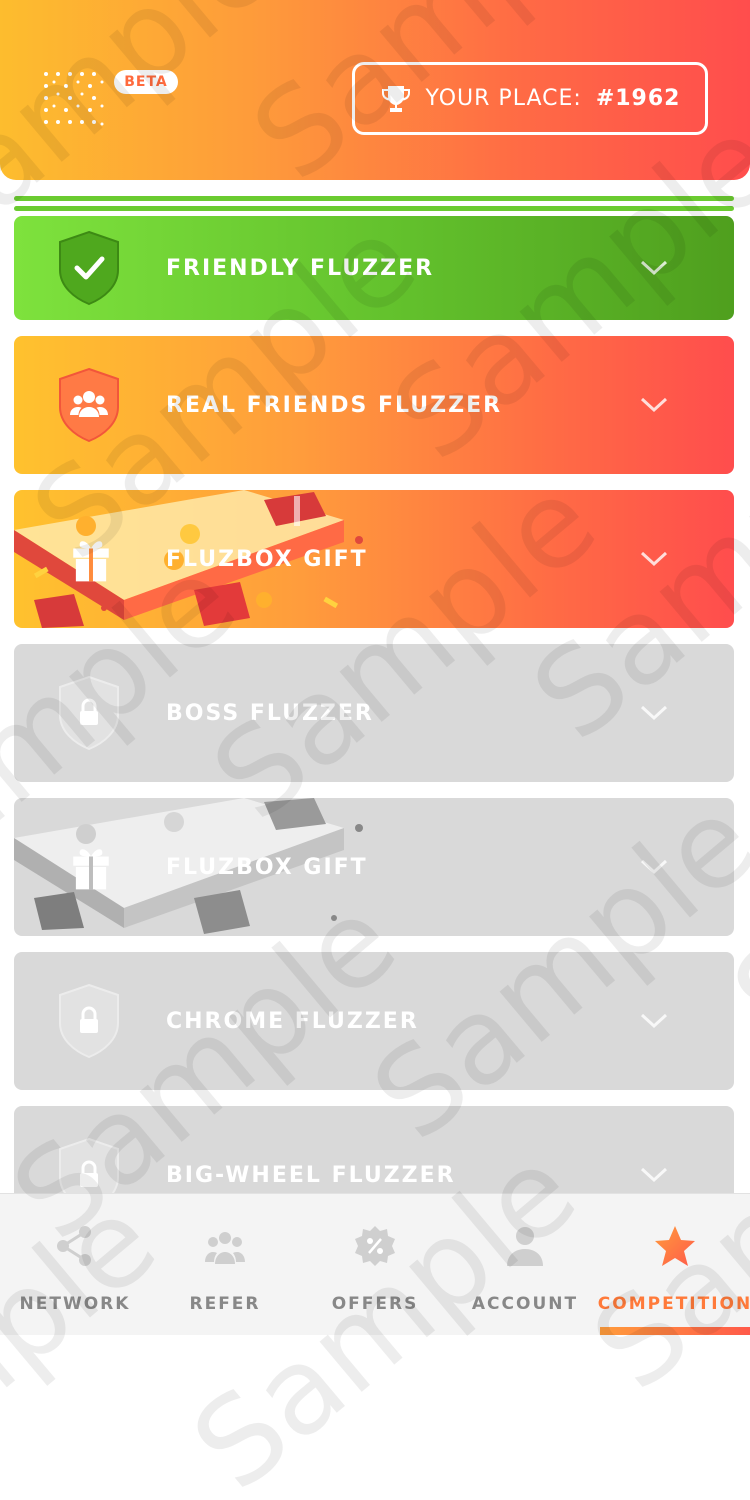  I want to click on friends-shield-icon, so click(89, 405).